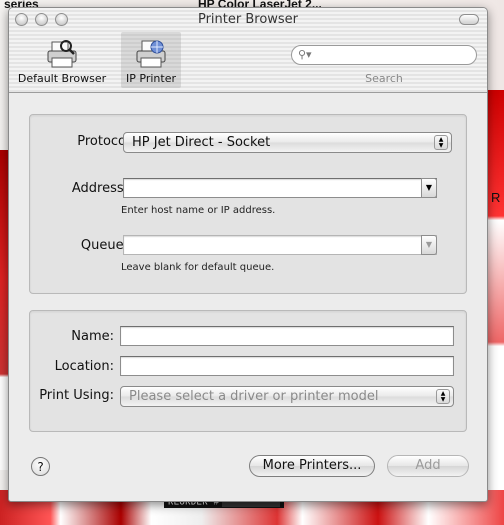  What do you see at coordinates (496, 197) in the screenshot?
I see `background-text-letter: R` at bounding box center [496, 197].